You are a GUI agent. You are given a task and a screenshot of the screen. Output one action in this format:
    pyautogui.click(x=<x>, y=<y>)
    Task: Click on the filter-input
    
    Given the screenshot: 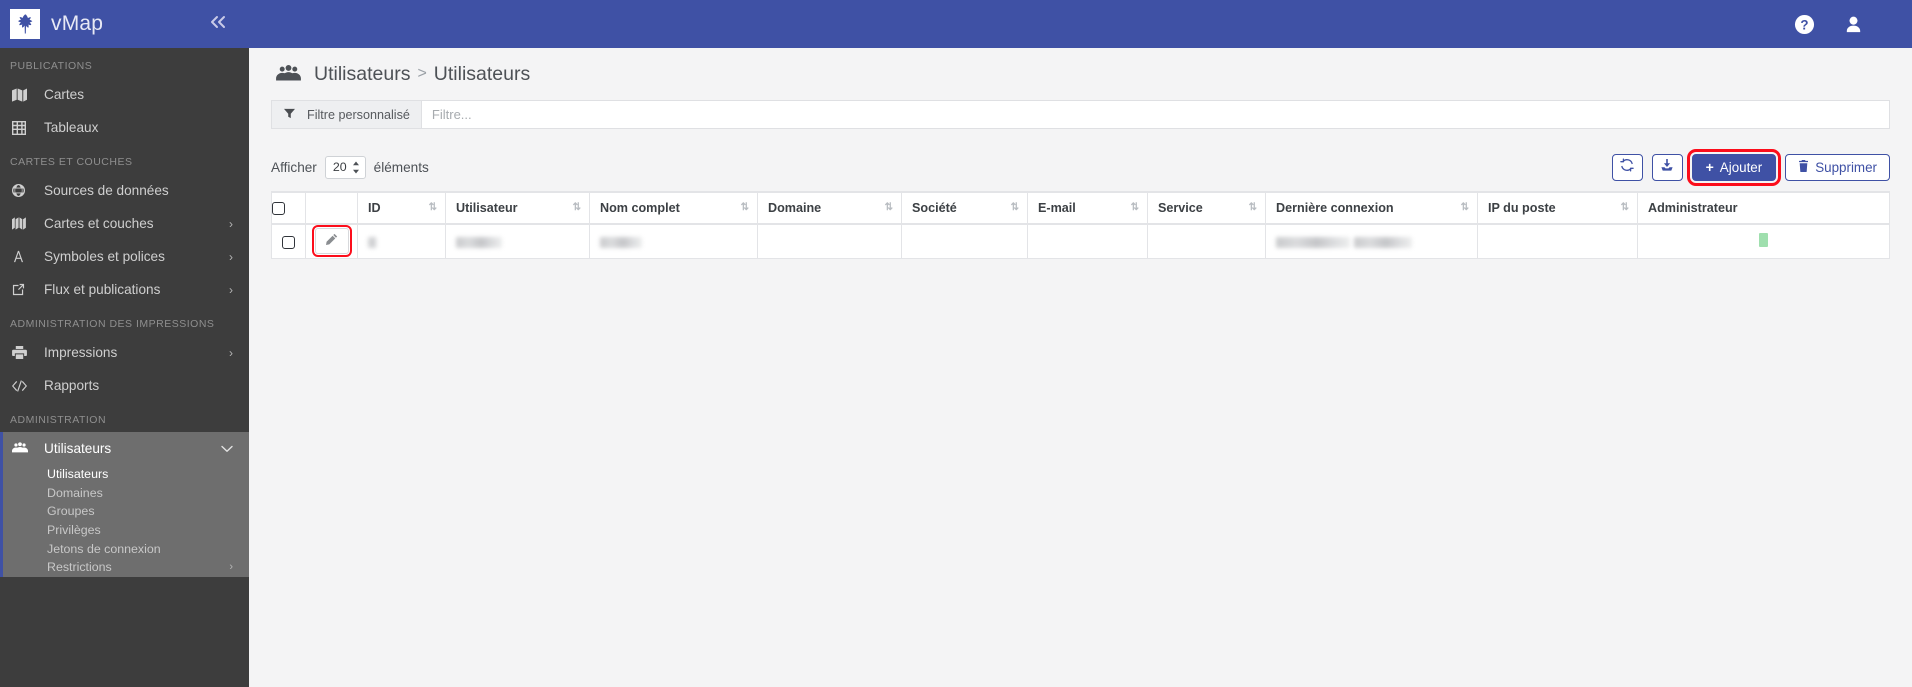 What is the action you would take?
    pyautogui.click(x=1155, y=114)
    